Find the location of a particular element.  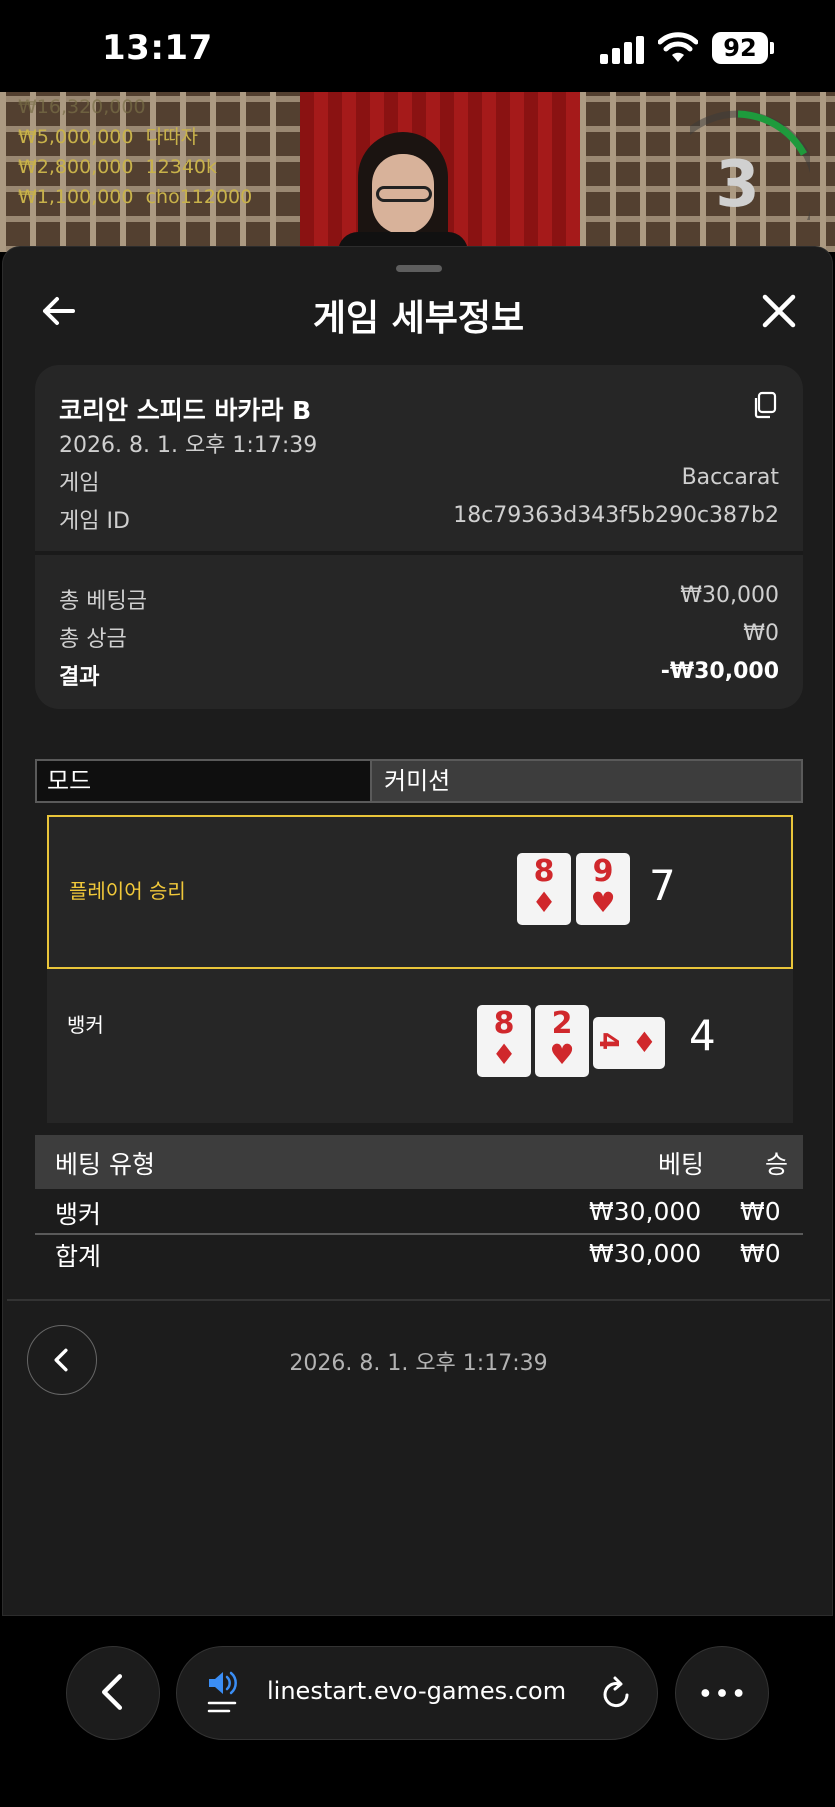

browser-toolbar: linestart.evo-games.com is located at coordinates (417, 1711).